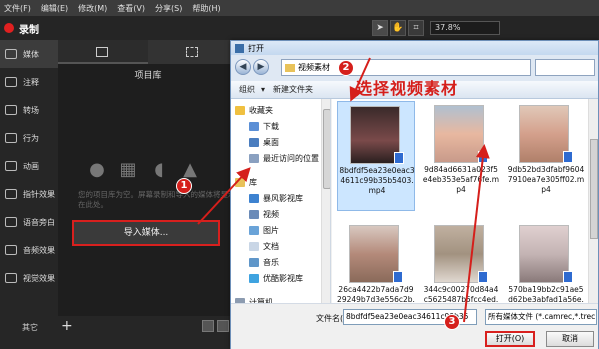 This screenshot has height=349, width=599. What do you see at coordinates (168, 8) in the screenshot?
I see `menu-share: 分享(S)` at bounding box center [168, 8].